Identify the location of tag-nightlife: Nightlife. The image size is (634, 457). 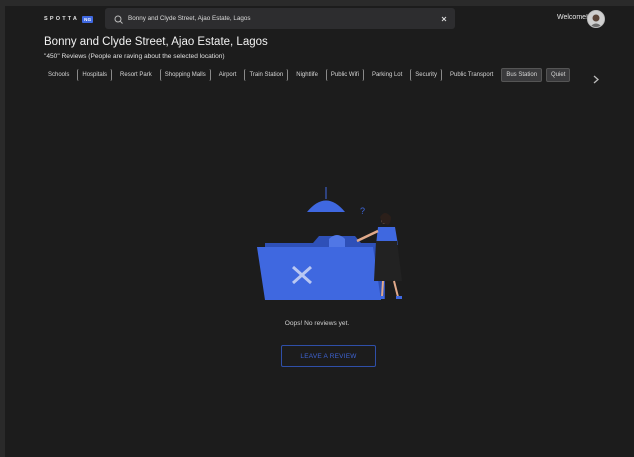
(307, 75).